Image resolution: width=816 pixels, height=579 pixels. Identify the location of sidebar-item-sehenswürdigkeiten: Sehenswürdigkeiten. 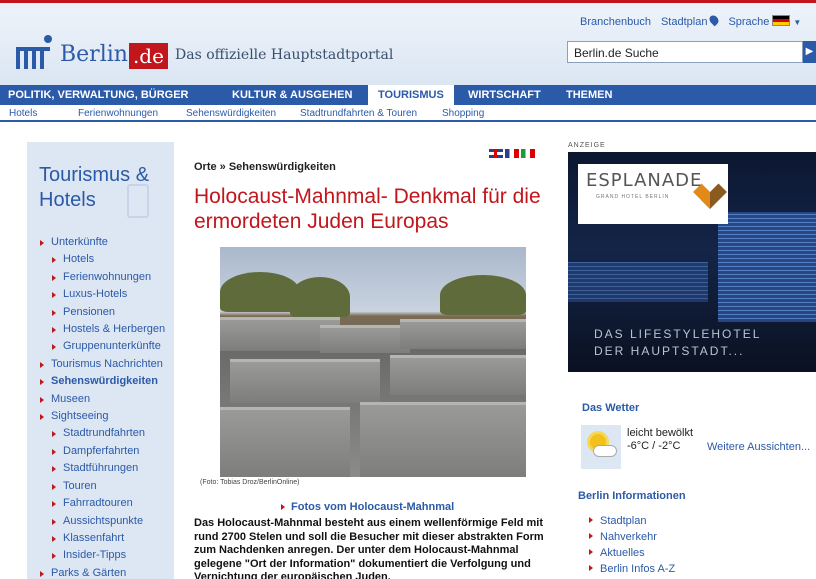
(106, 381).